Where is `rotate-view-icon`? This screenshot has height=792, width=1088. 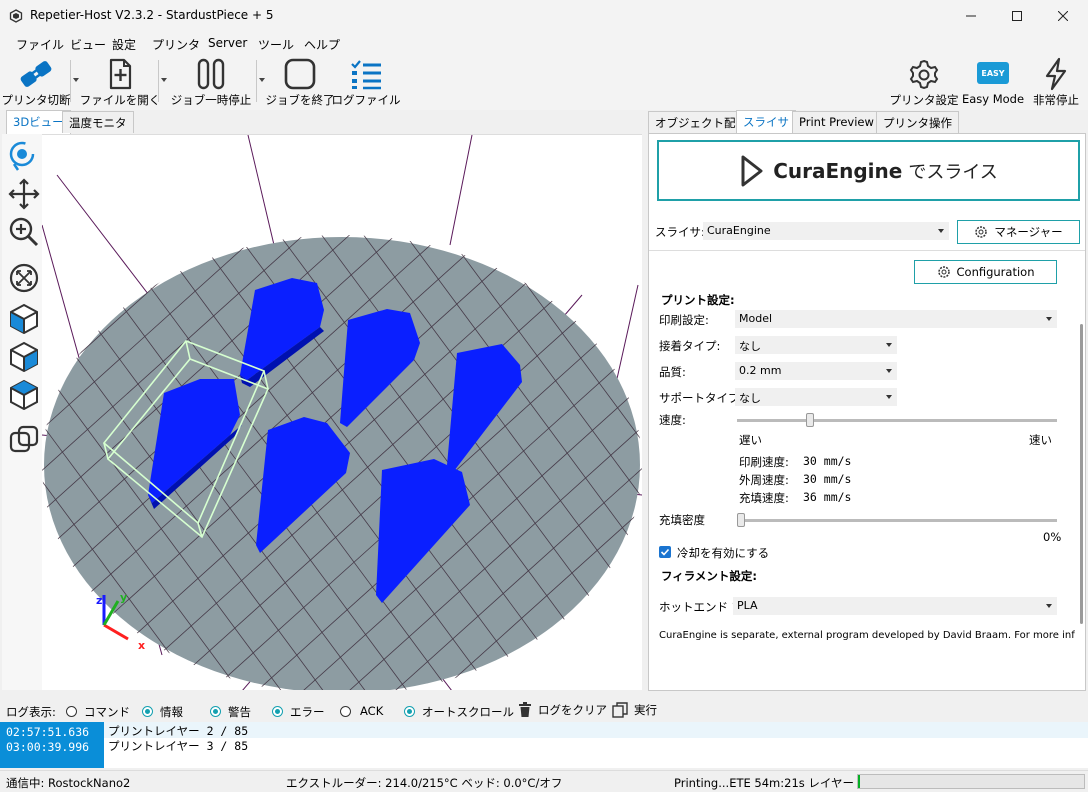 rotate-view-icon is located at coordinates (24, 156).